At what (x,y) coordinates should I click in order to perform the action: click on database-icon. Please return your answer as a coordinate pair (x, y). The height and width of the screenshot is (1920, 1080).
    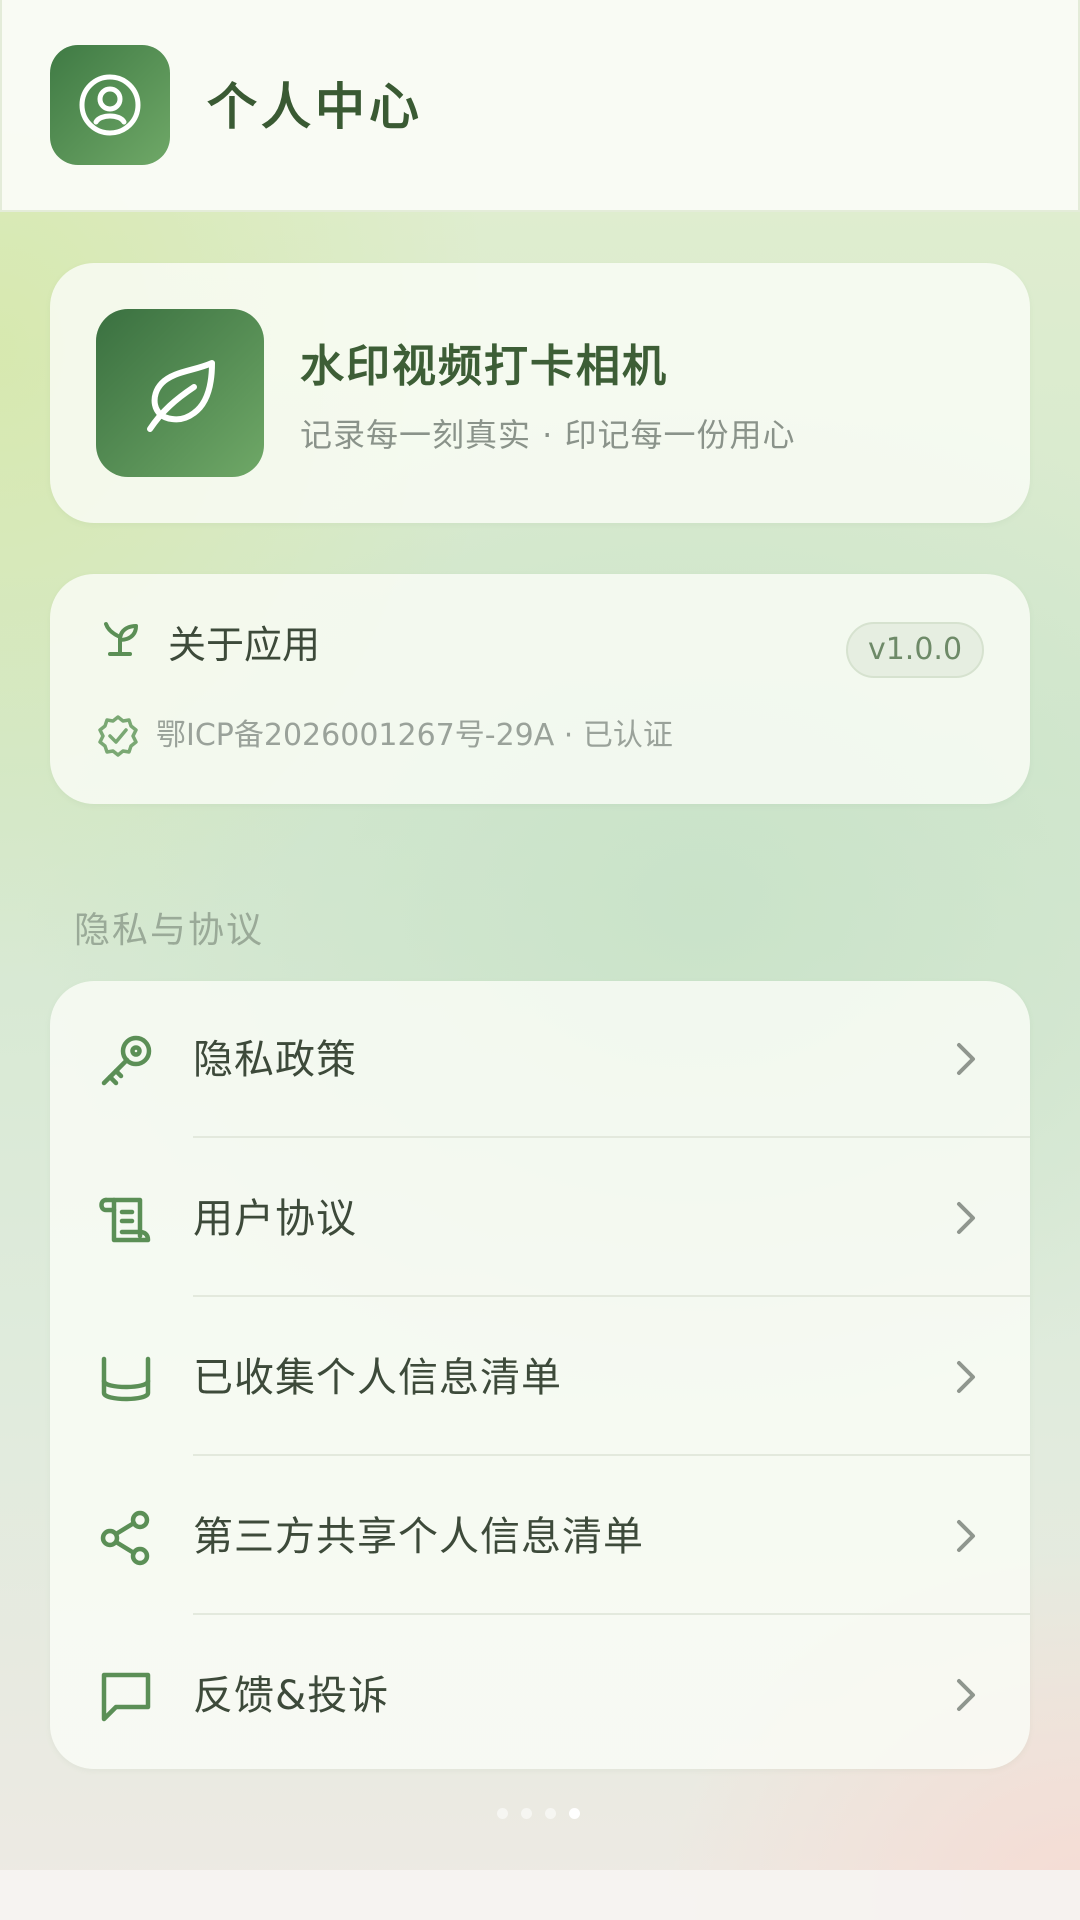
    Looking at the image, I should click on (126, 1379).